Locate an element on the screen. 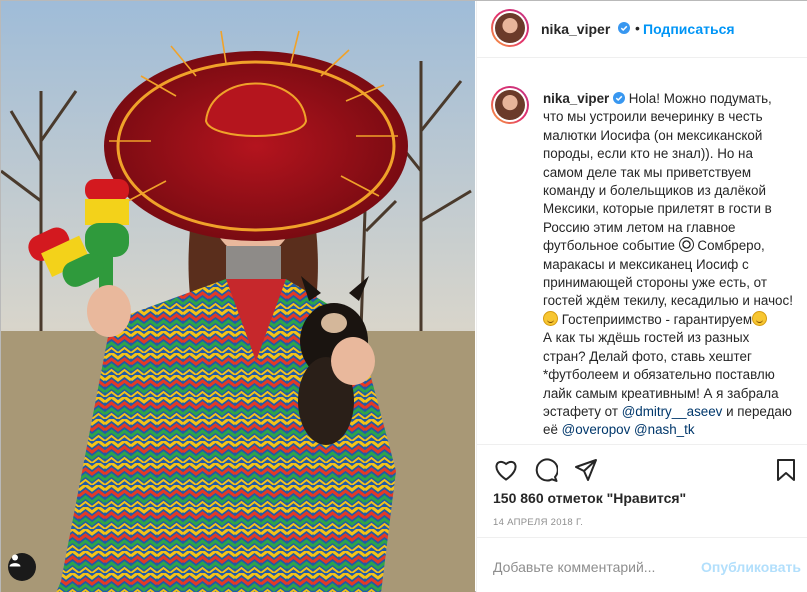 The height and width of the screenshot is (592, 807). caption-avatar is located at coordinates (510, 105).